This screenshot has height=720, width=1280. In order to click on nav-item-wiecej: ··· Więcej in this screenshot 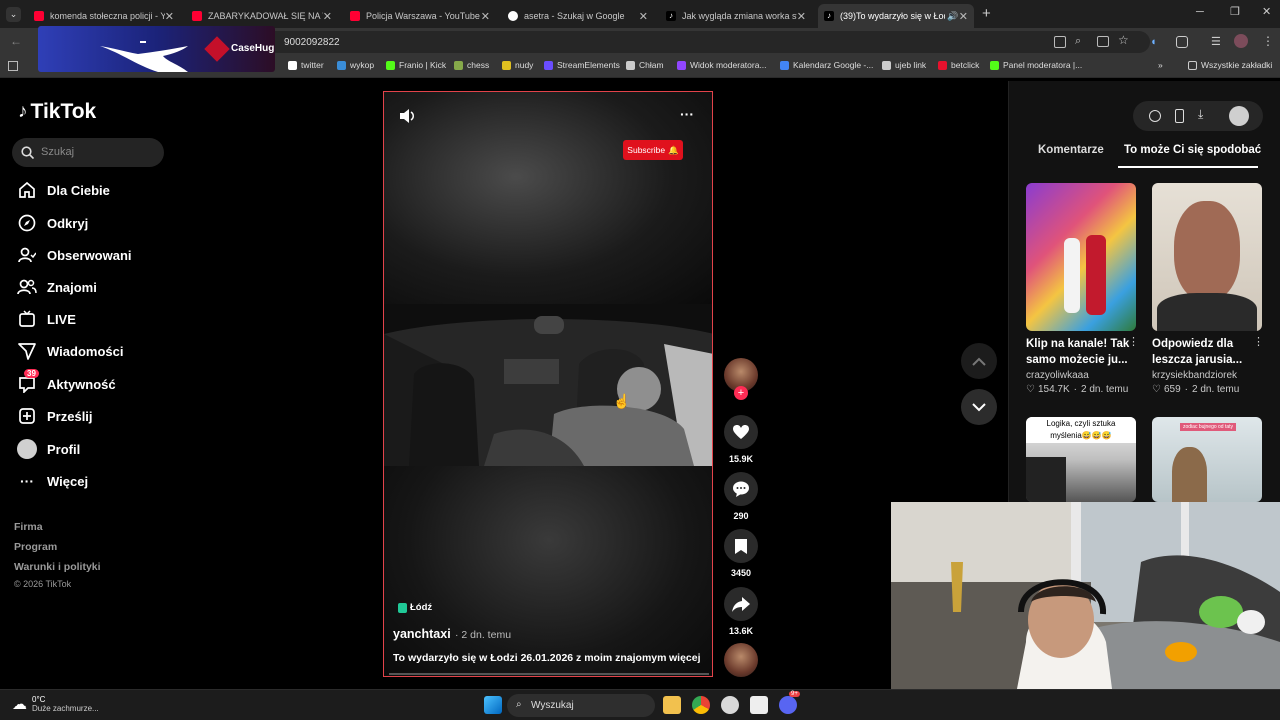, I will do `click(52, 481)`.